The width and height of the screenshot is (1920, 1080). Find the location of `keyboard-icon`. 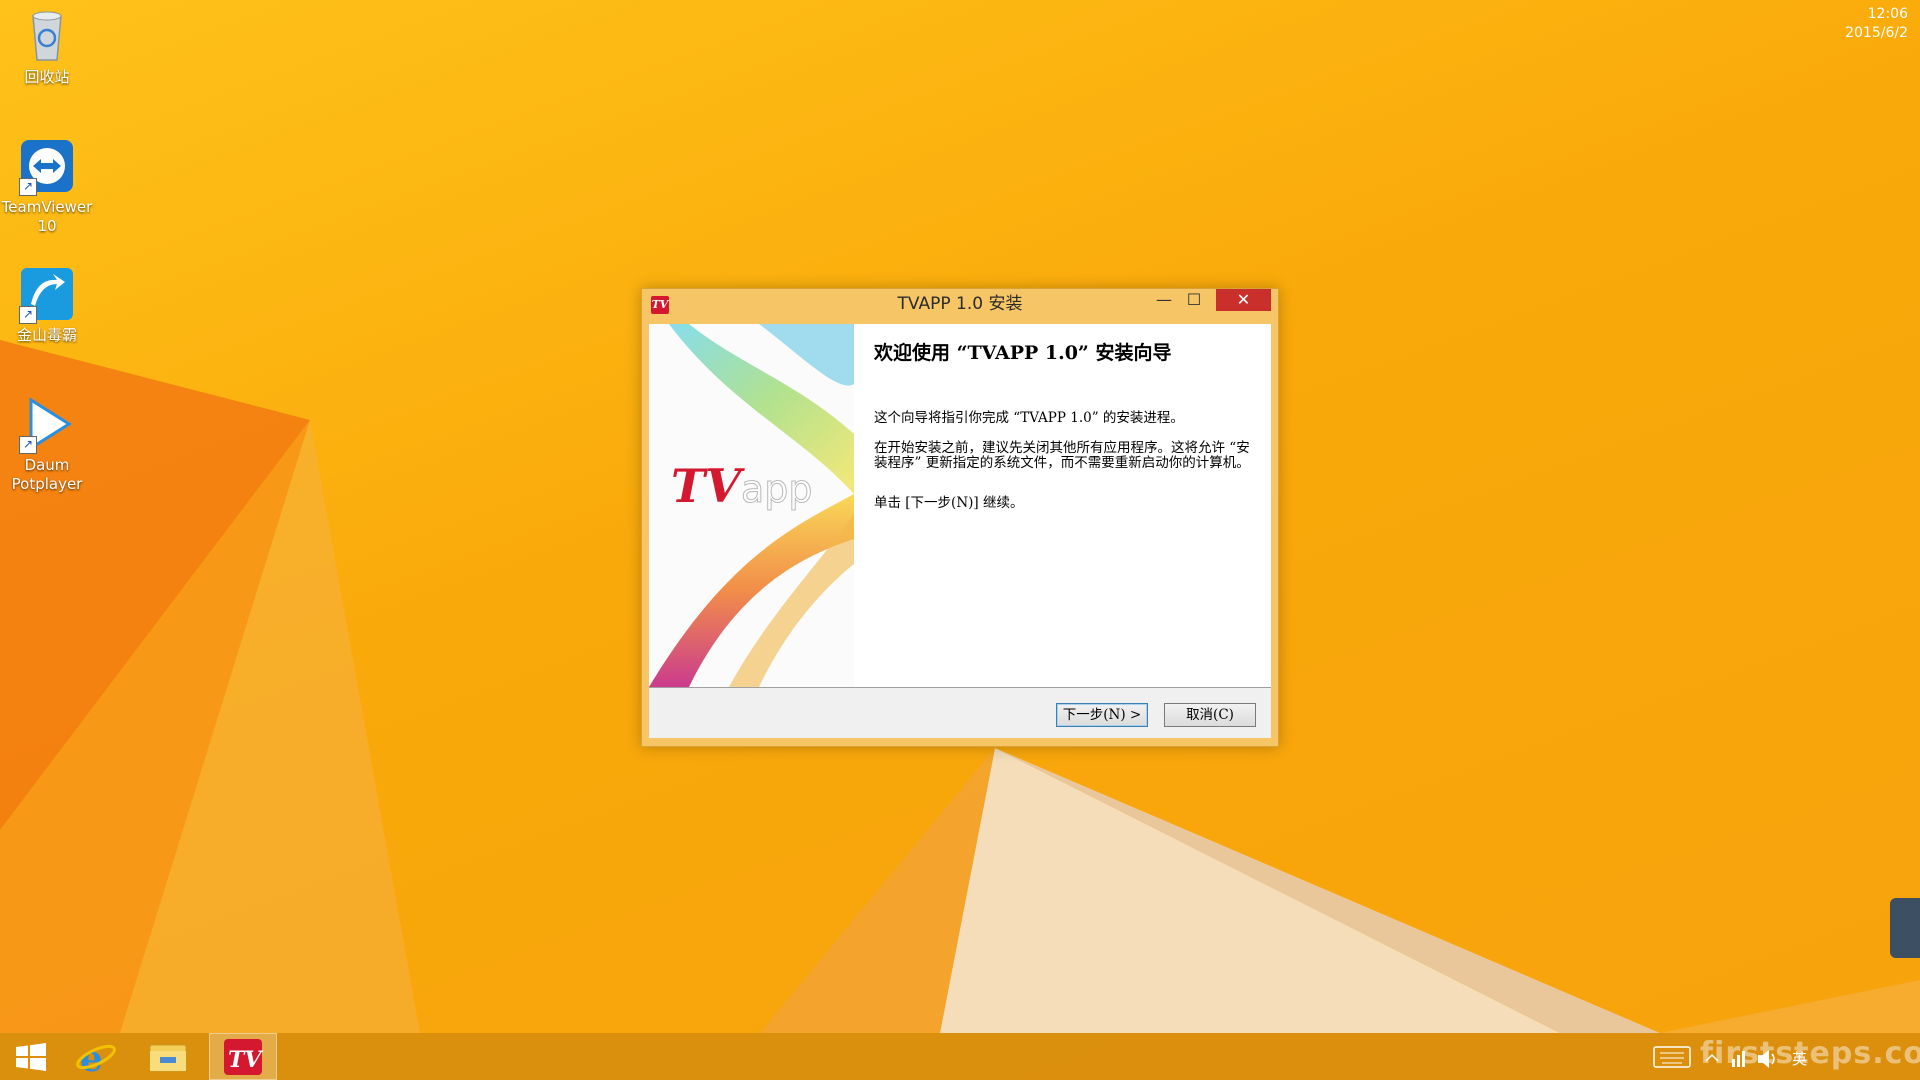

keyboard-icon is located at coordinates (1672, 1057).